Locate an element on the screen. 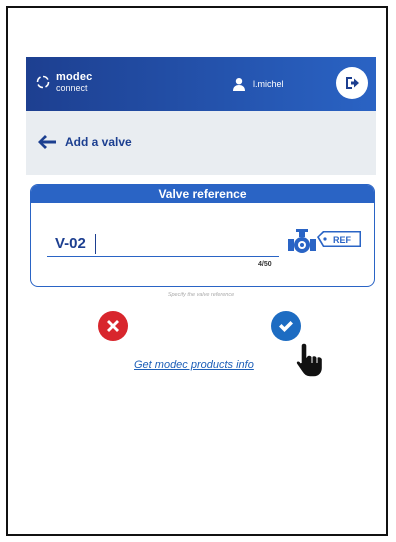  user-account: l.michel is located at coordinates (258, 84).